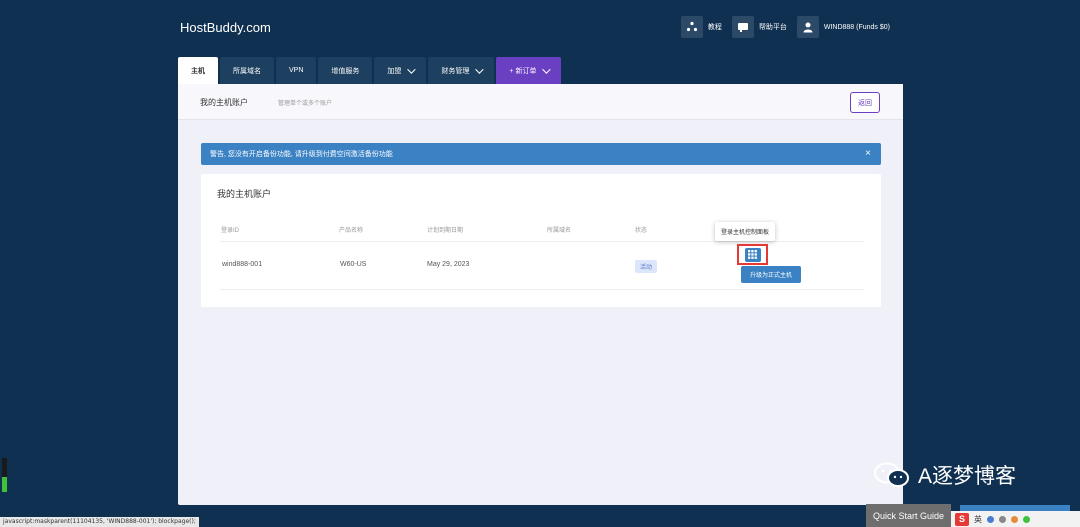  Describe the element at coordinates (641, 231) in the screenshot. I see `column-header-status: 状态` at that location.